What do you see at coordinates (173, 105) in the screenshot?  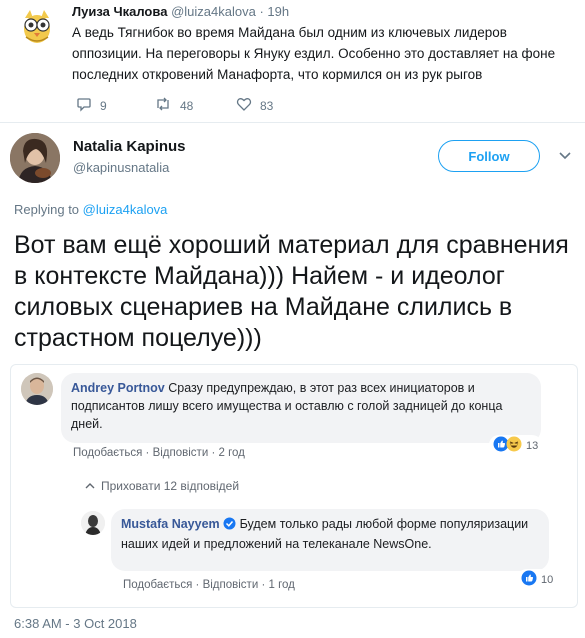 I see `retweet-button: 48` at bounding box center [173, 105].